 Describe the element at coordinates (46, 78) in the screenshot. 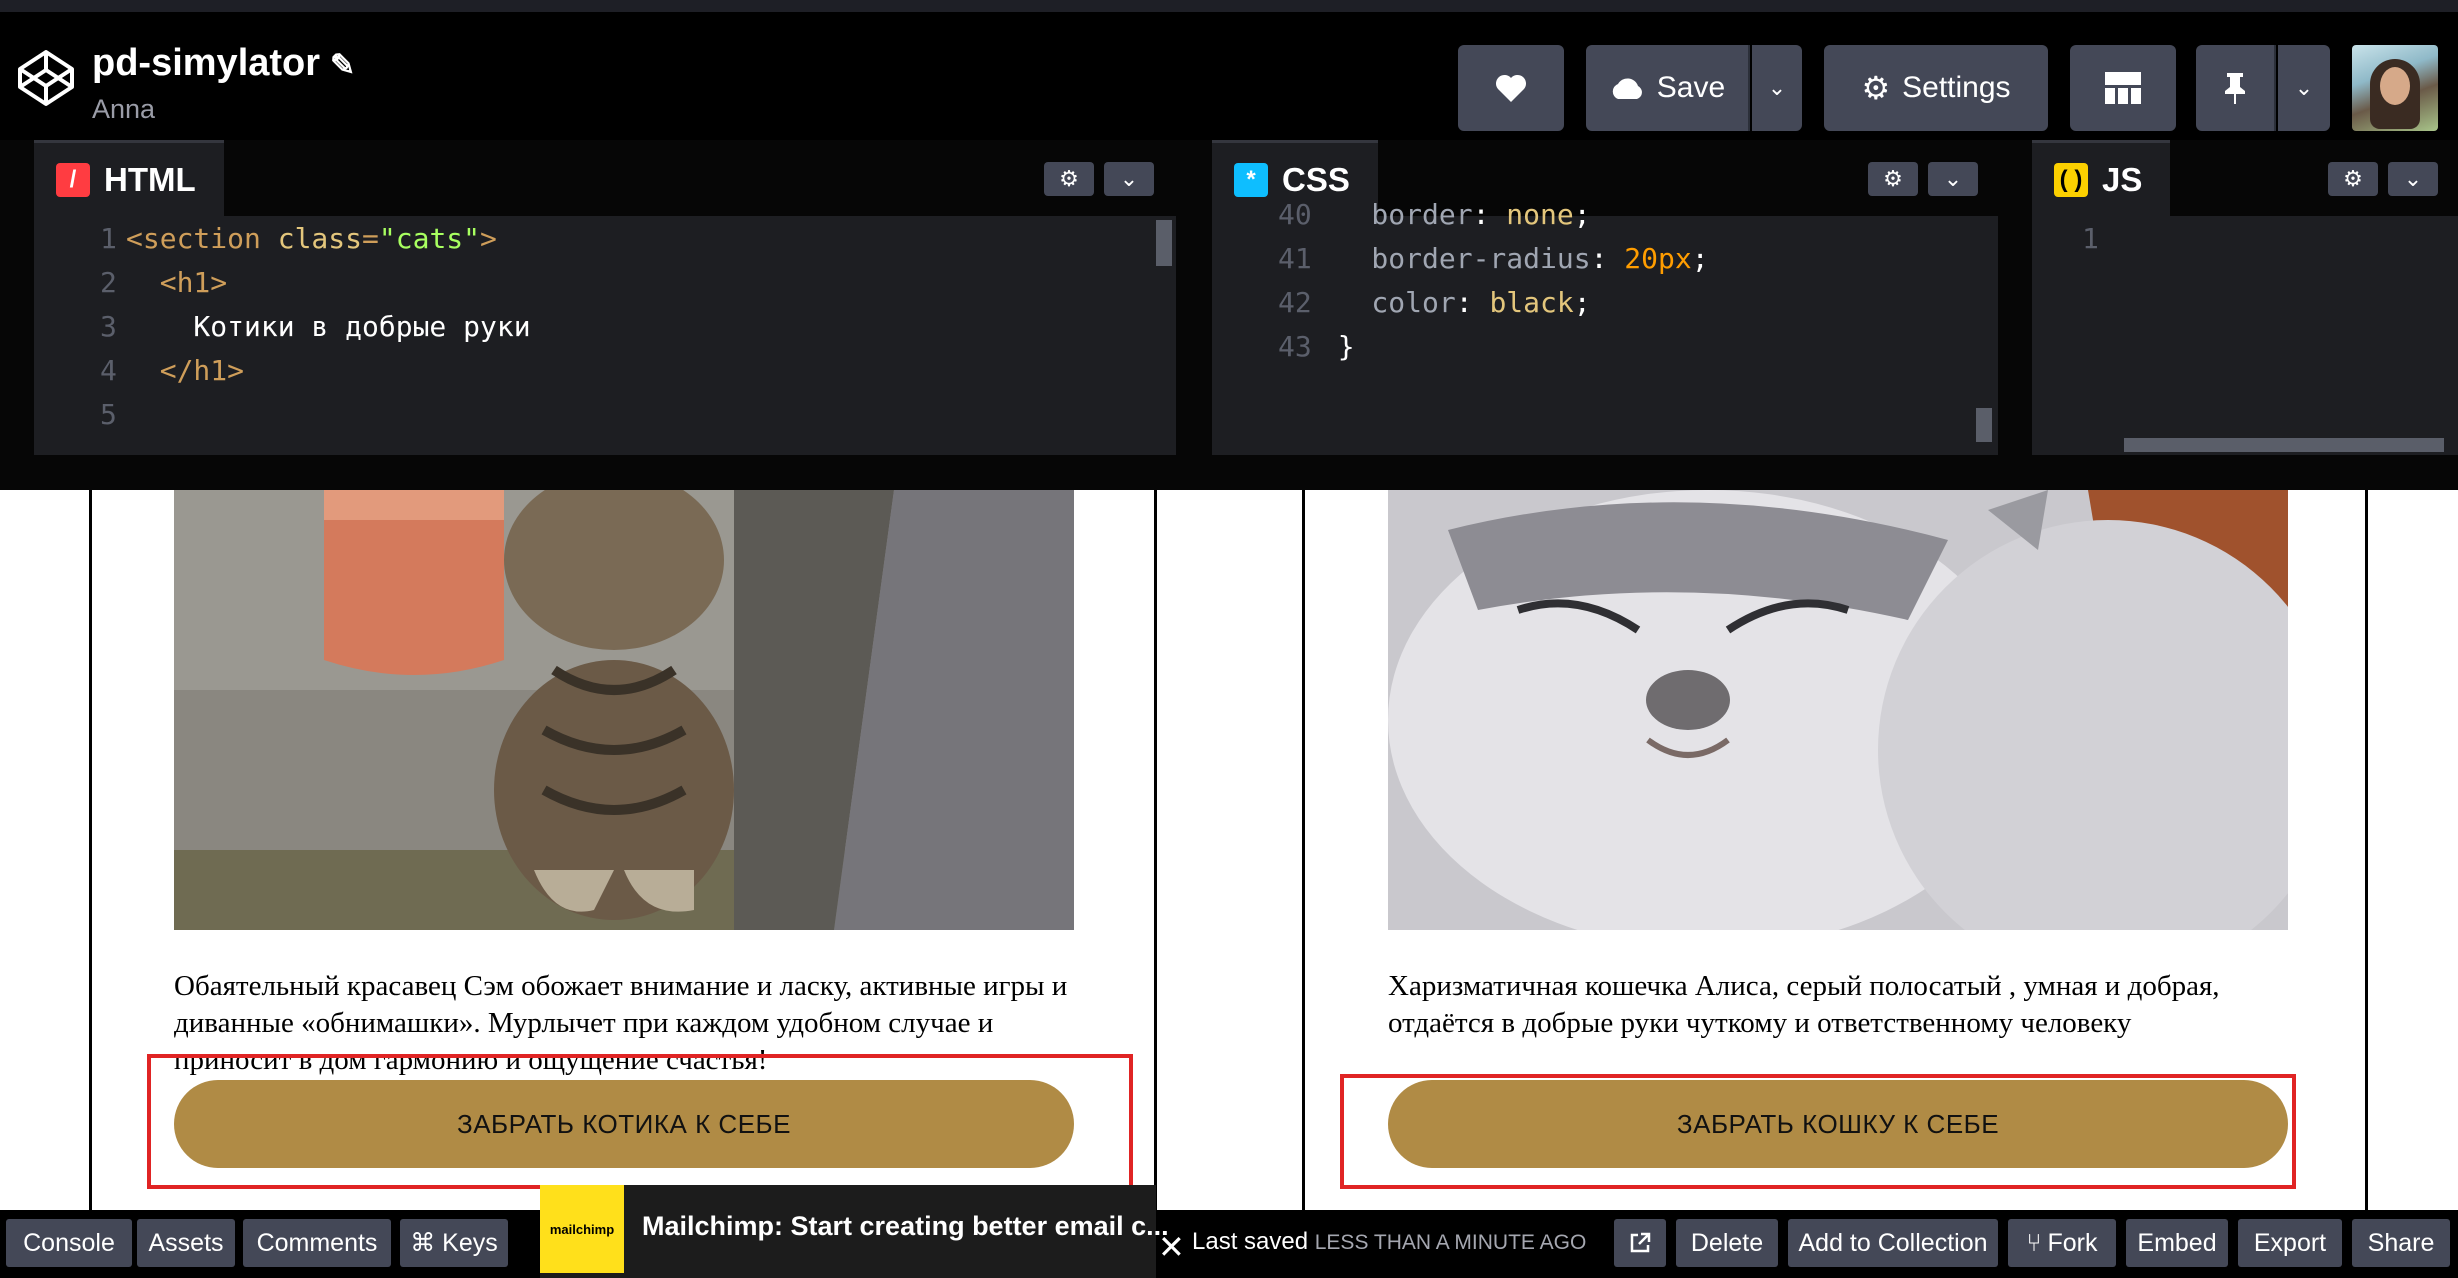

I see `codepen-logo-icon` at that location.